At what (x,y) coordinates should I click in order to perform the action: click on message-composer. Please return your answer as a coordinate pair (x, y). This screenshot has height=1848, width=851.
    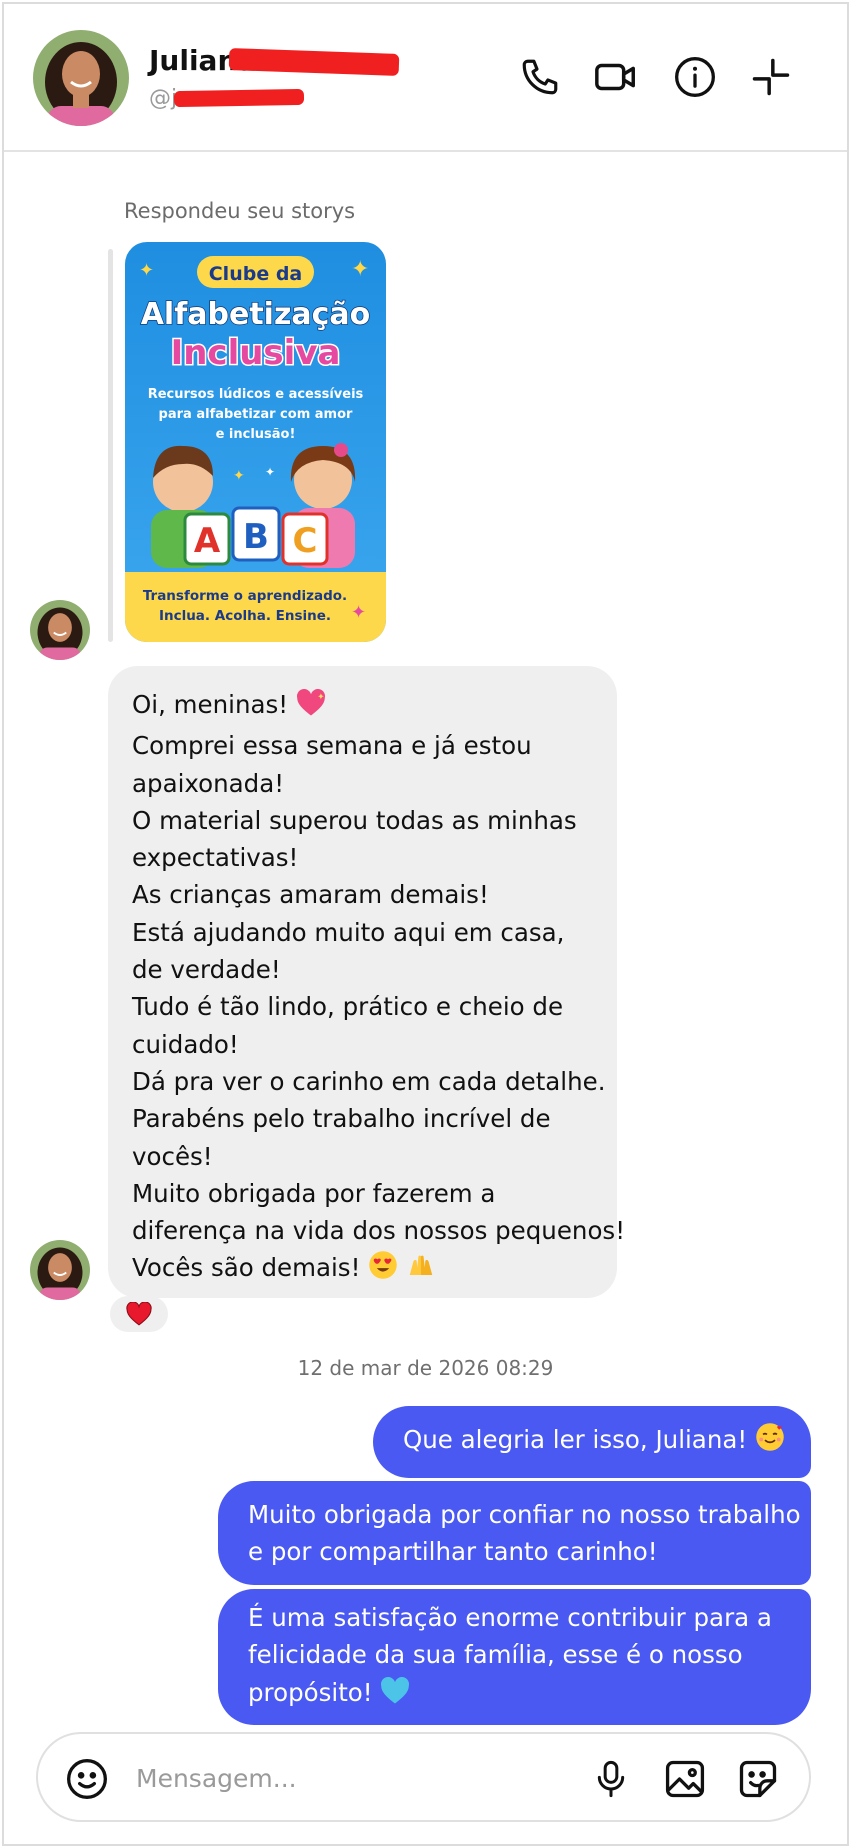
    Looking at the image, I should click on (423, 1777).